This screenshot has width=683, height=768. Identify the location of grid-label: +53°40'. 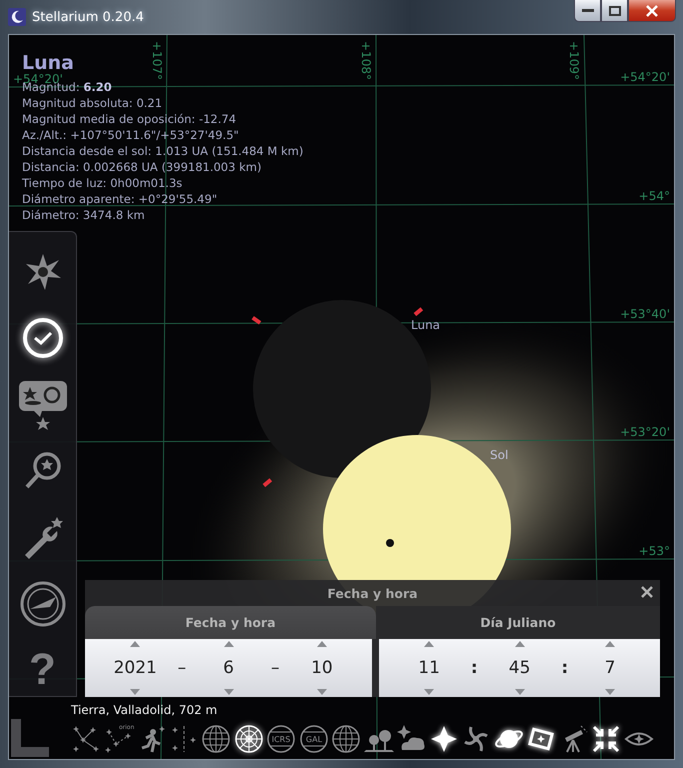
(645, 314).